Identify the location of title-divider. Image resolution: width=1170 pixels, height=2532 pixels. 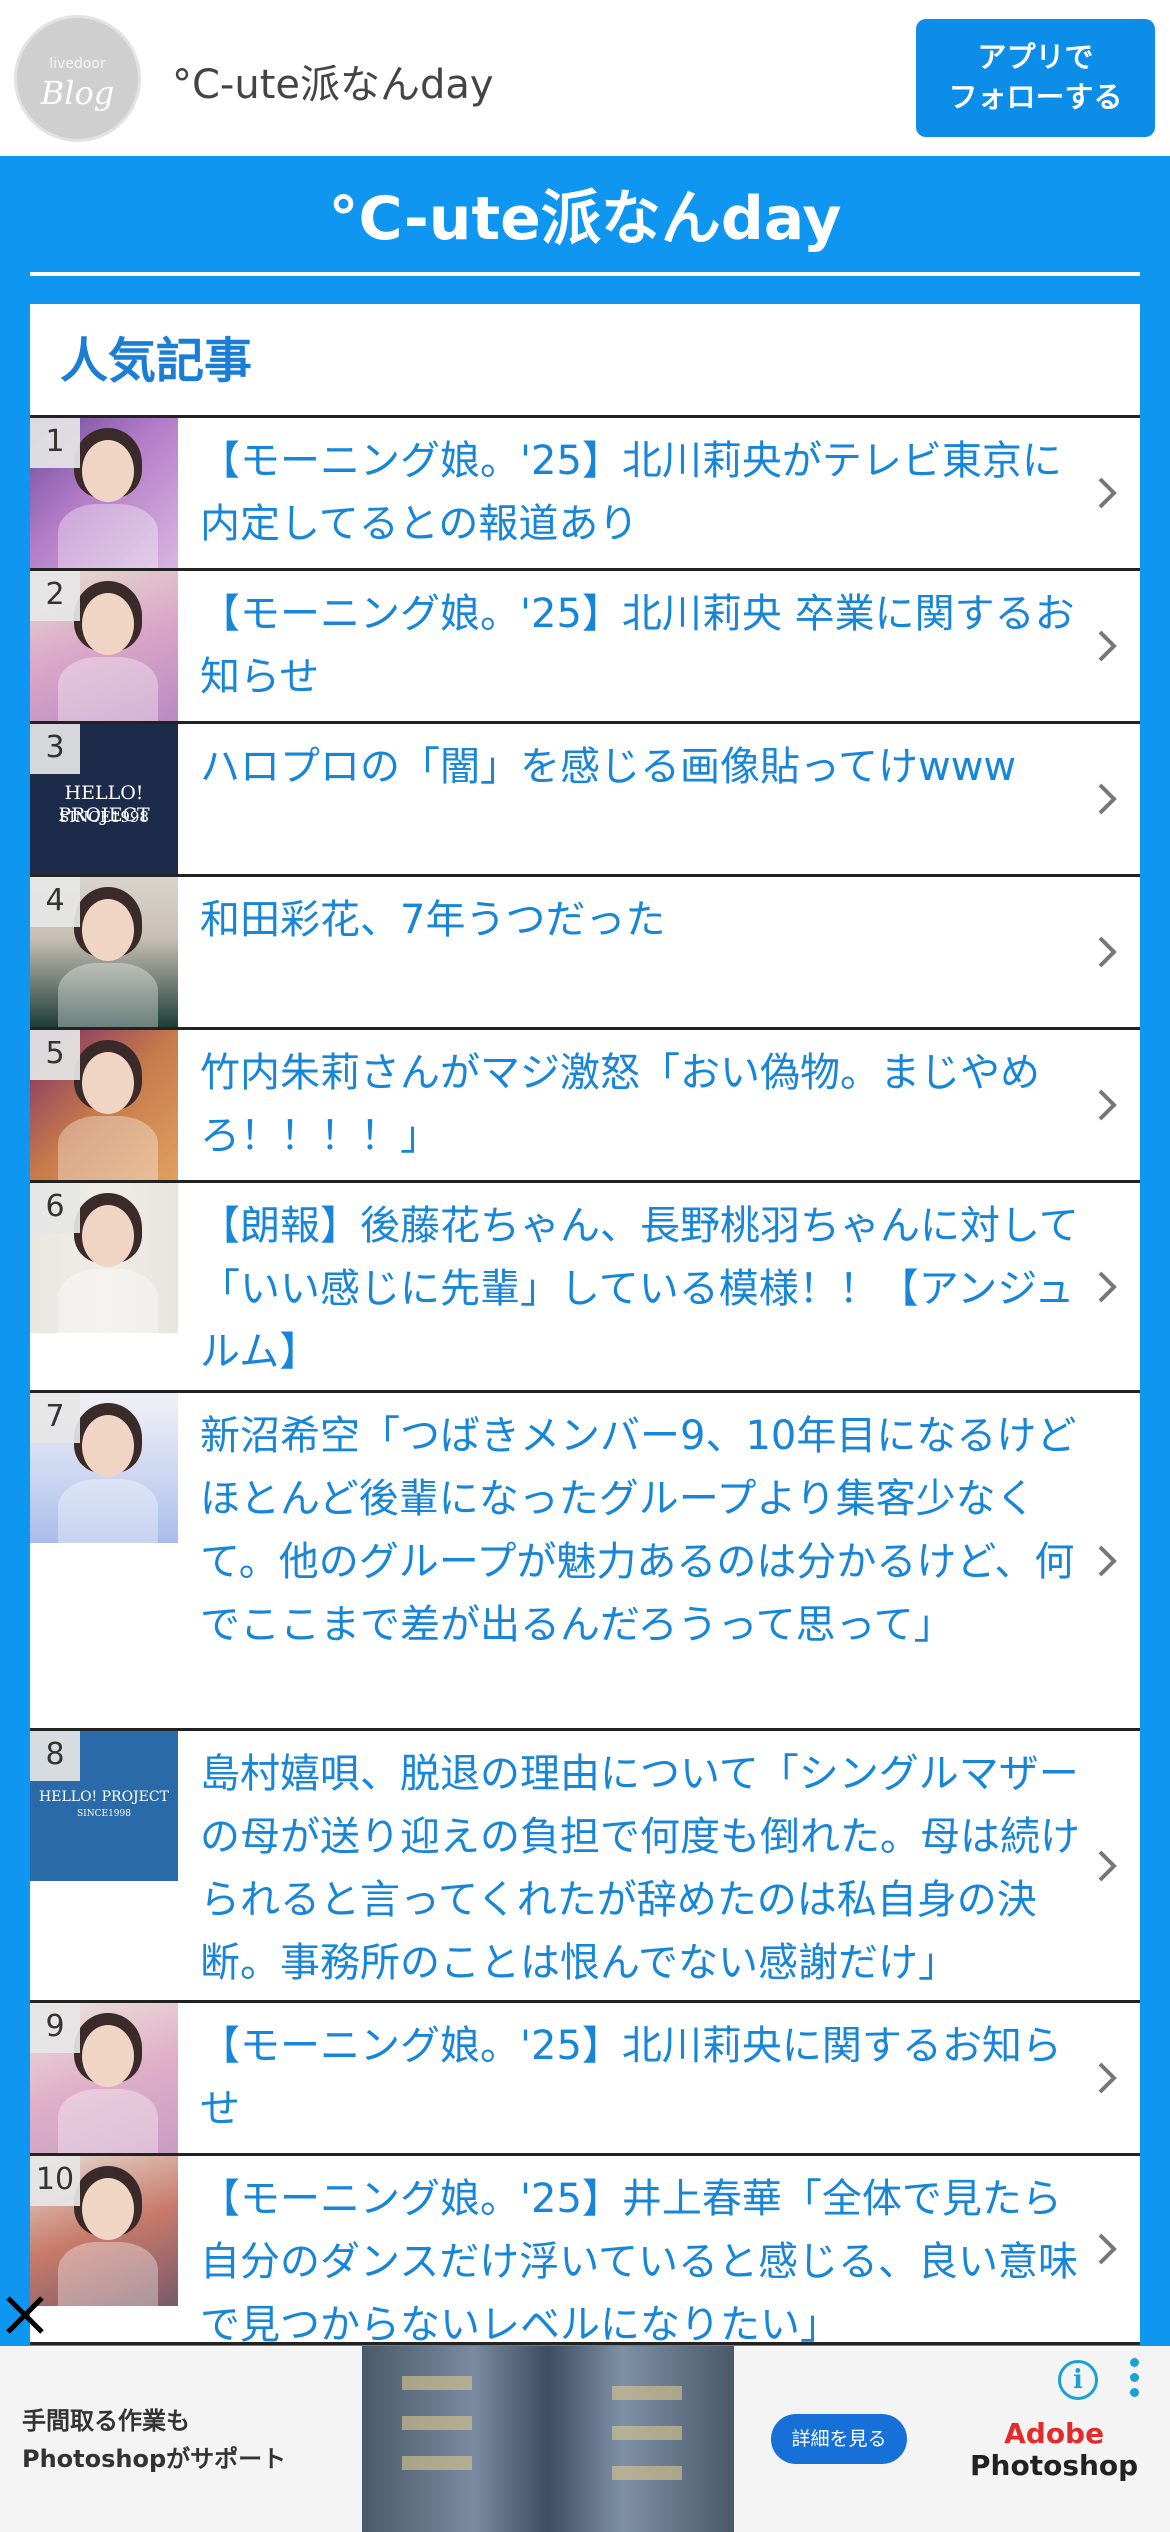
(585, 274).